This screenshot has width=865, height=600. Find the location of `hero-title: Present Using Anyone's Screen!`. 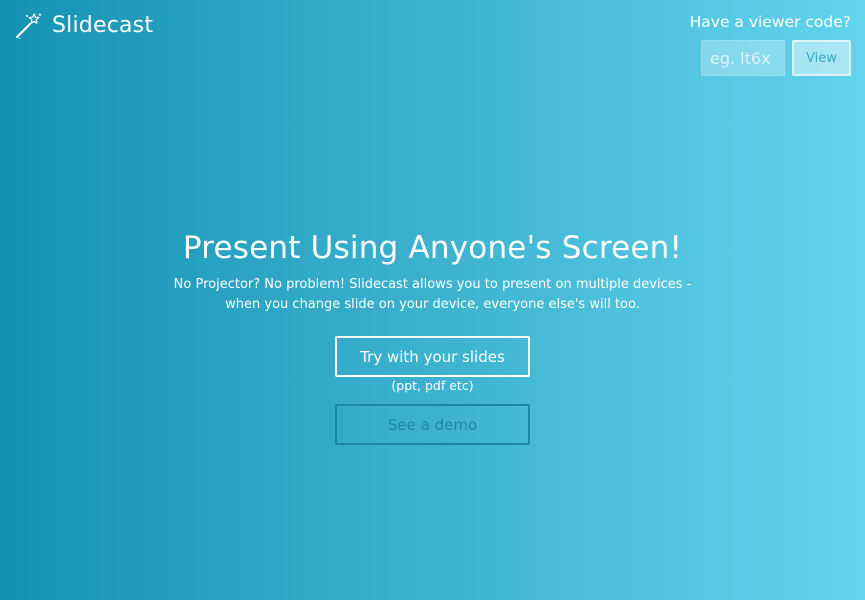

hero-title: Present Using Anyone's Screen! is located at coordinates (432, 248).